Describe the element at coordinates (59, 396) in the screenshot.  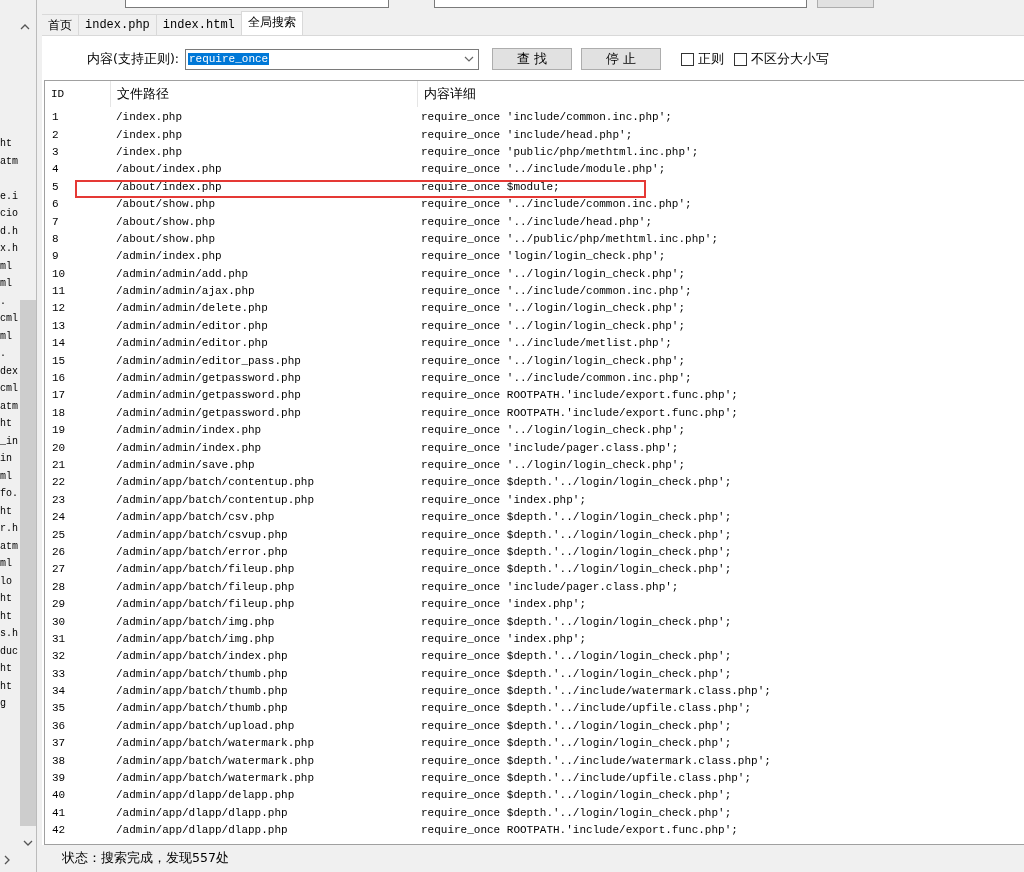
I see `table-cell-text: 17` at that location.